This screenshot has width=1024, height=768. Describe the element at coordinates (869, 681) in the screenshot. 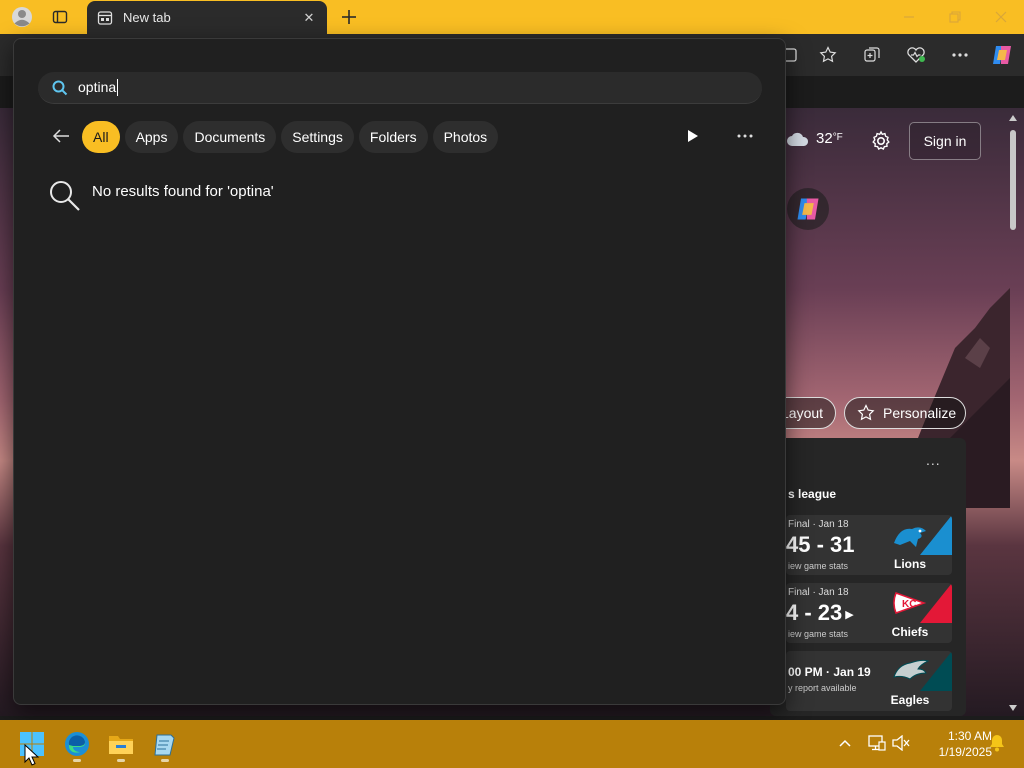

I see `game-card: 00 PM · Jan 19 y report available Eagles` at that location.